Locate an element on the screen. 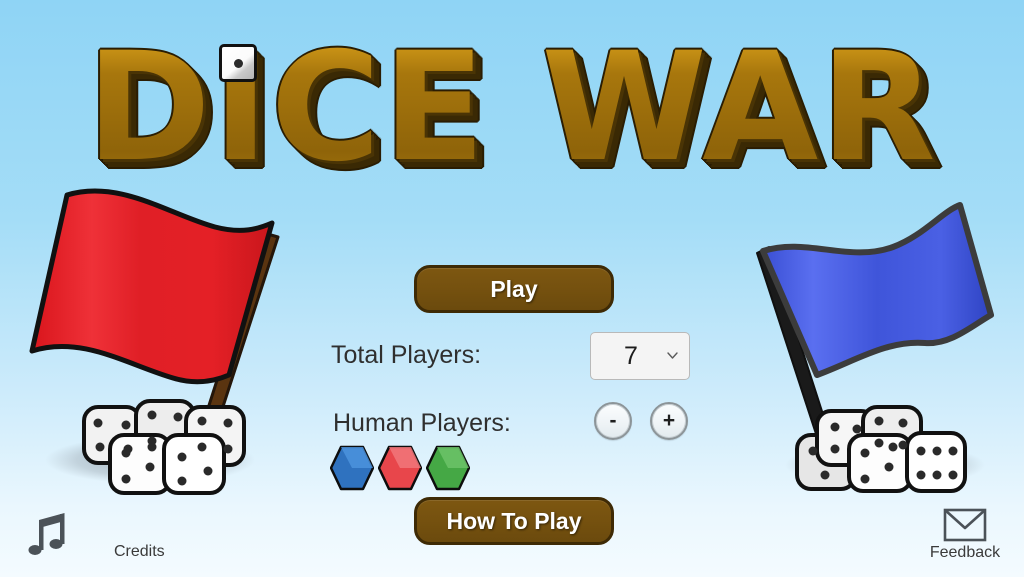 Image resolution: width=1024 pixels, height=577 pixels. play-button: Play is located at coordinates (514, 289).